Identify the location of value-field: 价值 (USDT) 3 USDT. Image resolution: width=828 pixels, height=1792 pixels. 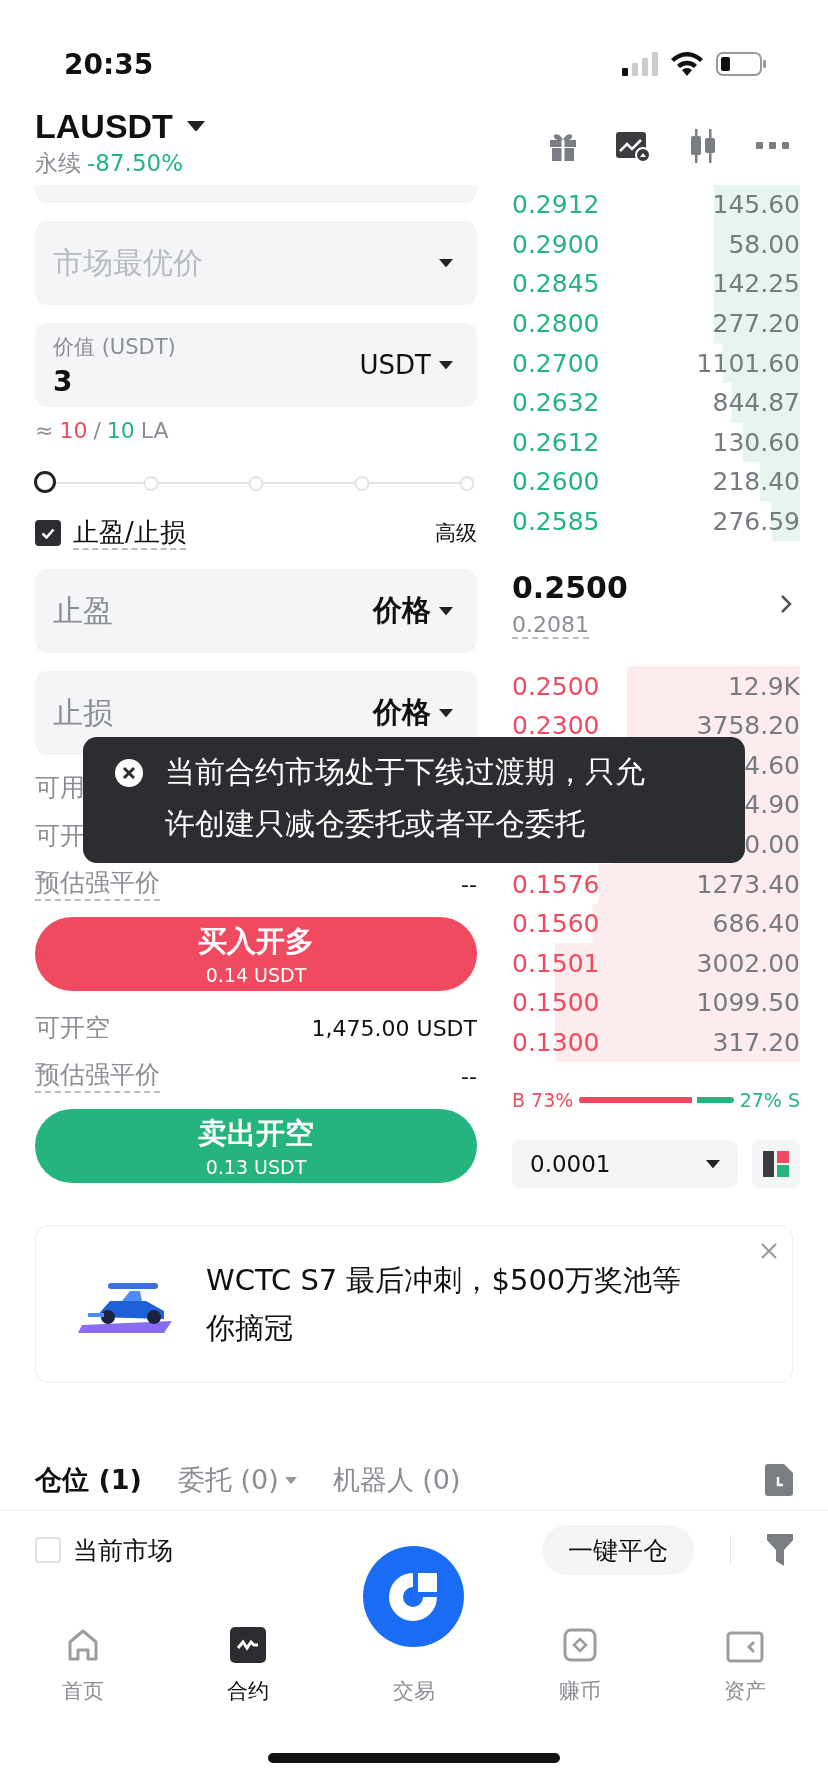
(256, 365).